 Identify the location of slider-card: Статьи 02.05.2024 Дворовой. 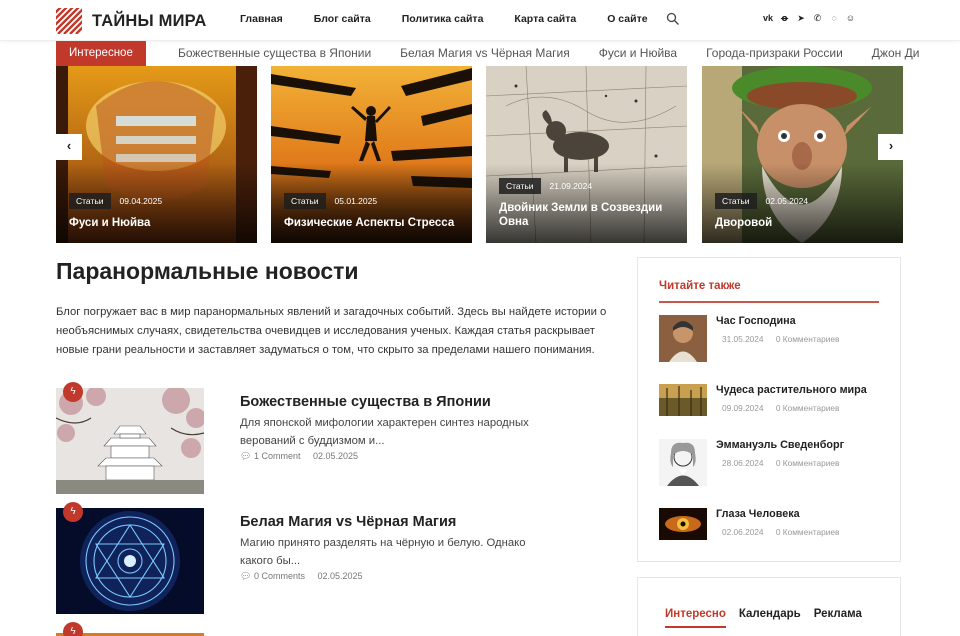
(802, 154).